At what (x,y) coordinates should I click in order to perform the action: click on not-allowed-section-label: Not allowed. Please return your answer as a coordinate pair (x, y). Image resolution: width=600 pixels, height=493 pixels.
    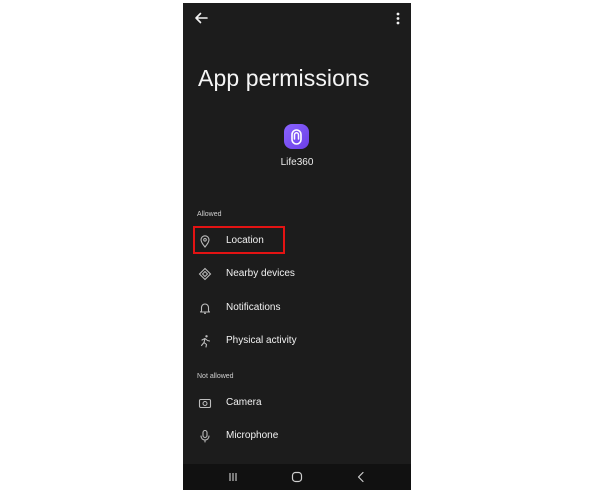
    Looking at the image, I should click on (215, 376).